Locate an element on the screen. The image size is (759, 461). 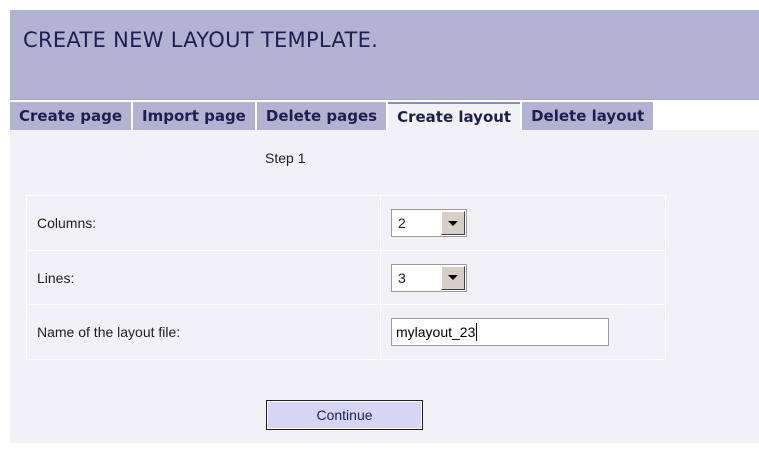
text-caret is located at coordinates (477, 332).